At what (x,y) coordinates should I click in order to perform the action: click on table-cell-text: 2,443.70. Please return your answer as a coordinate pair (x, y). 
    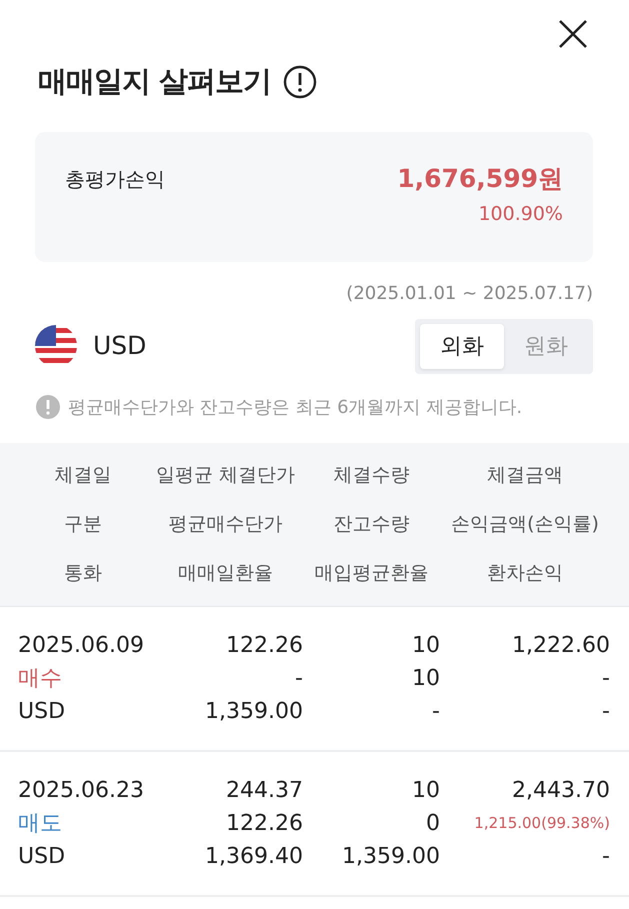
    Looking at the image, I should click on (560, 790).